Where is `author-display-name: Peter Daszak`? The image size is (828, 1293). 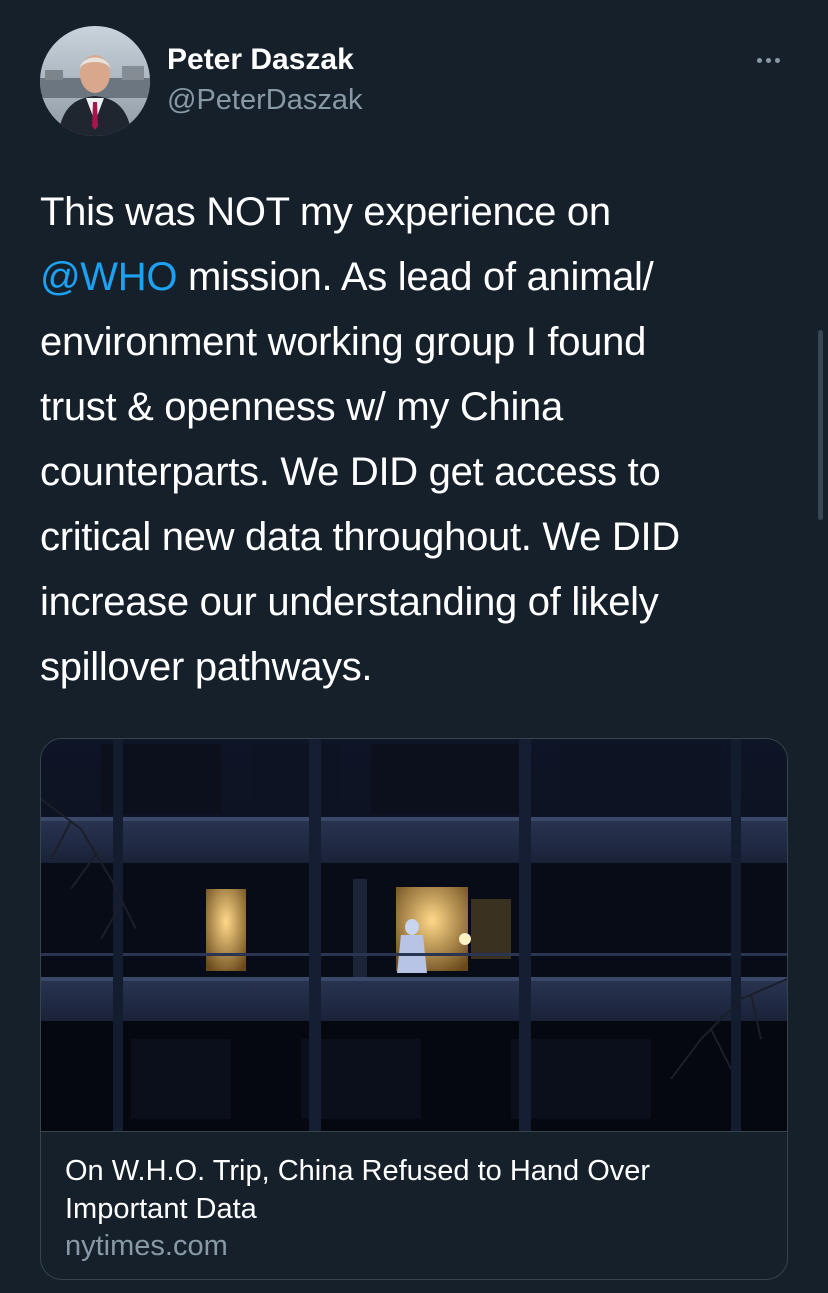
author-display-name: Peter Daszak is located at coordinates (260, 60).